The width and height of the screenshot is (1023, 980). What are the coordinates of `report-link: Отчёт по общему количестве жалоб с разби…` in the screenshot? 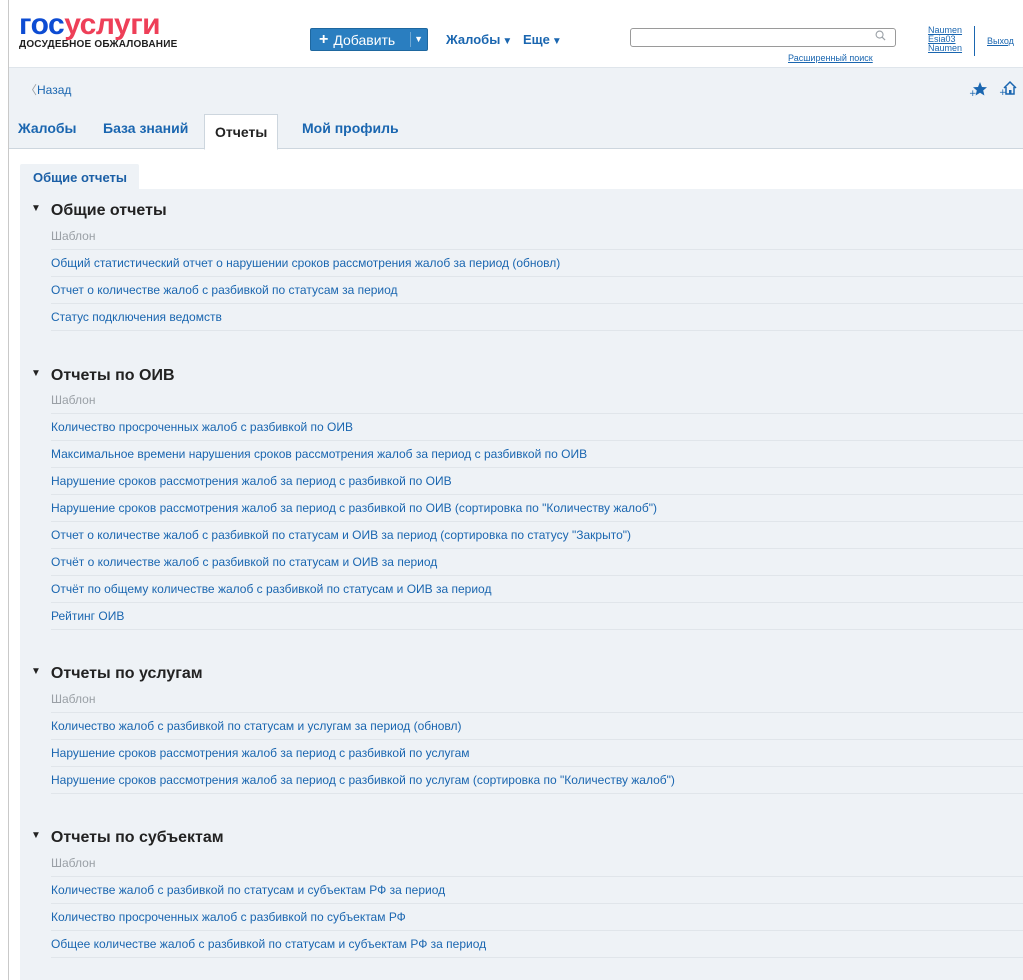 It's located at (537, 589).